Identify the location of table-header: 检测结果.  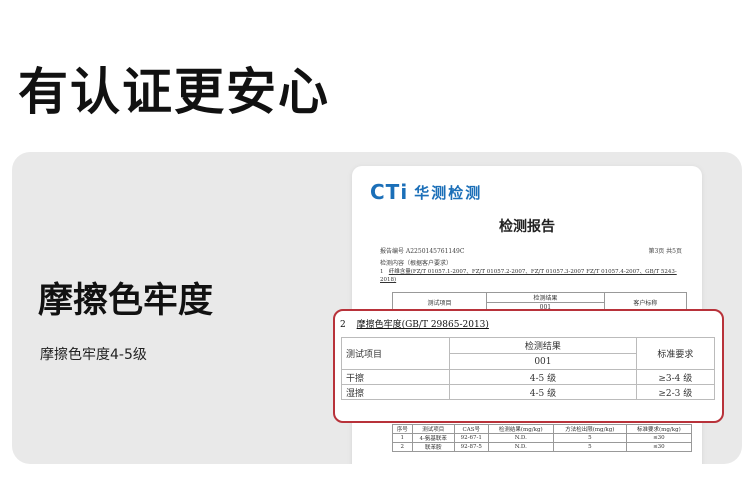
(545, 297).